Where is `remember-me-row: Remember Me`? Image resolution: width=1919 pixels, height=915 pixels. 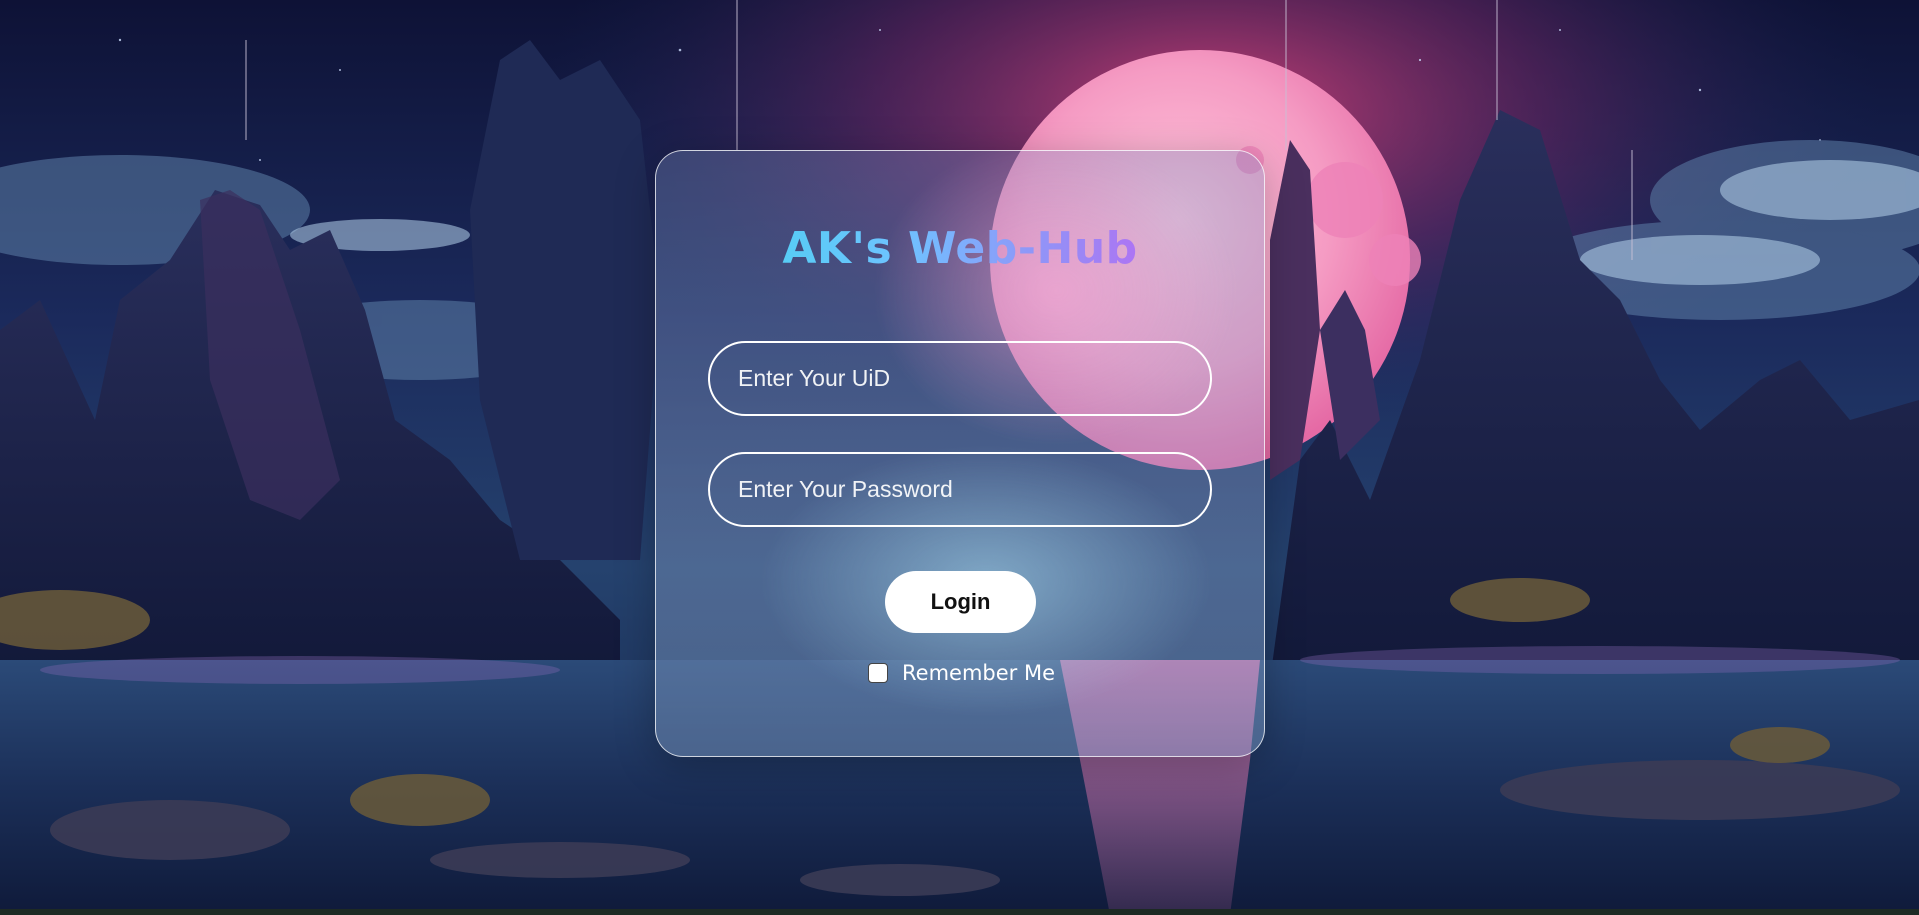
remember-me-row: Remember Me is located at coordinates (961, 673).